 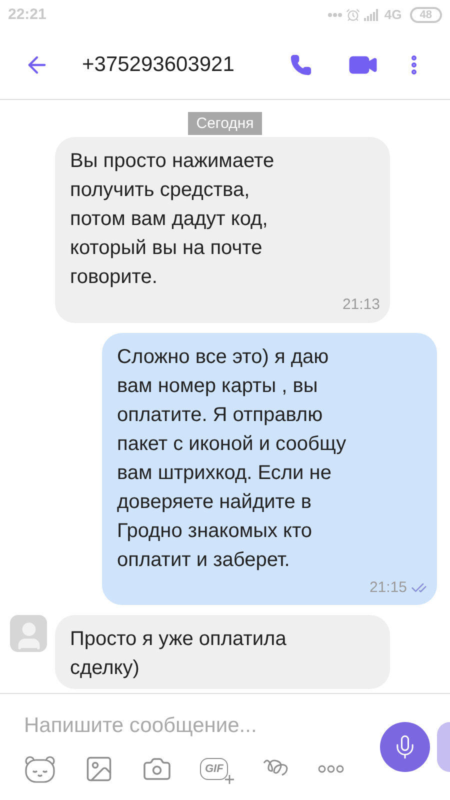 What do you see at coordinates (225, 123) in the screenshot?
I see `date-chip: Сегодня` at bounding box center [225, 123].